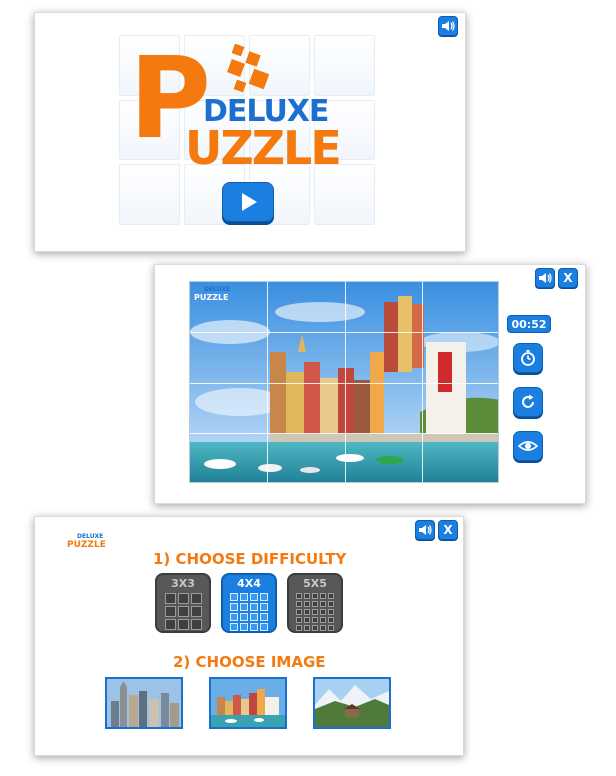 The height and width of the screenshot is (776, 616). I want to click on menu-logo: DELUXE PUZZLE, so click(86, 541).